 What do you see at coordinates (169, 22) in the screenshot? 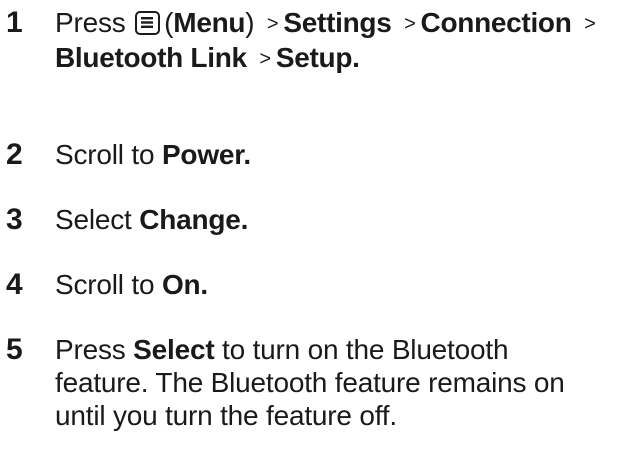
I see `menu-open-paren: (` at bounding box center [169, 22].